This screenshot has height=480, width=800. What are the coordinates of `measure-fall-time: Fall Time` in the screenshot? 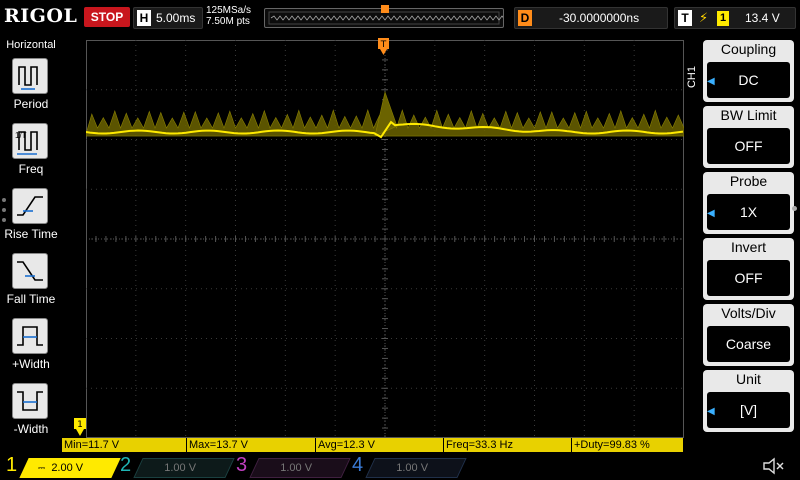 It's located at (31, 283).